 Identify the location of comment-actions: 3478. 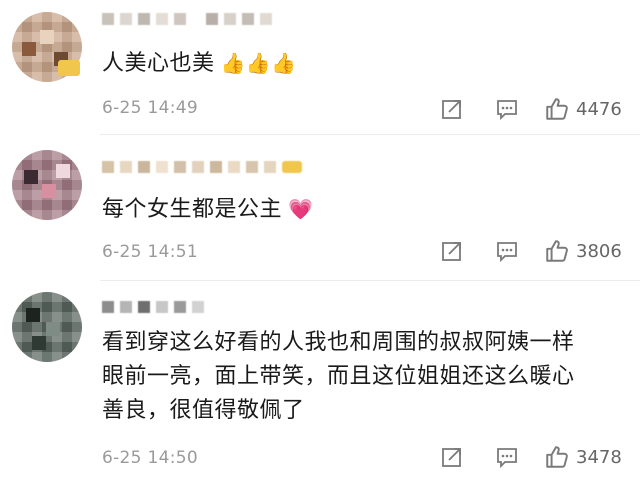
(537, 457).